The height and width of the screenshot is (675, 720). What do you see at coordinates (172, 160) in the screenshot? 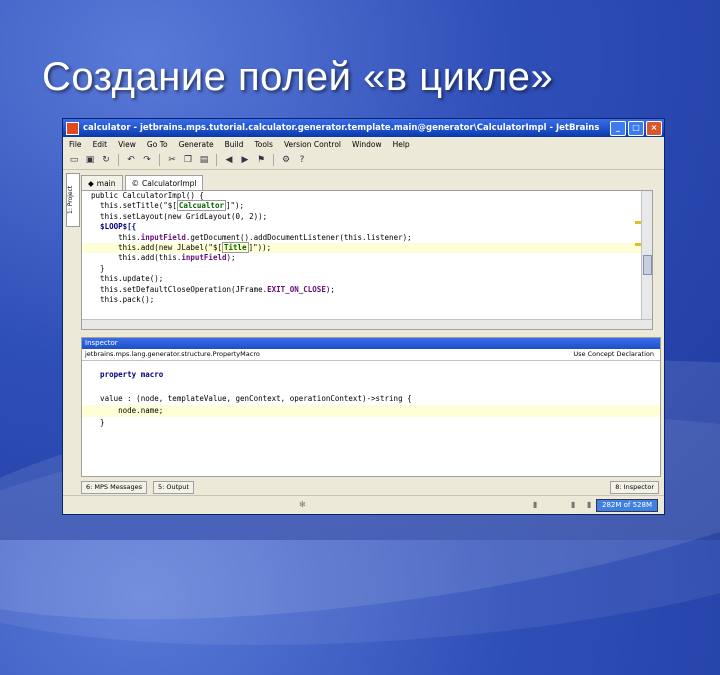
I see `cut-icon: ✂` at bounding box center [172, 160].